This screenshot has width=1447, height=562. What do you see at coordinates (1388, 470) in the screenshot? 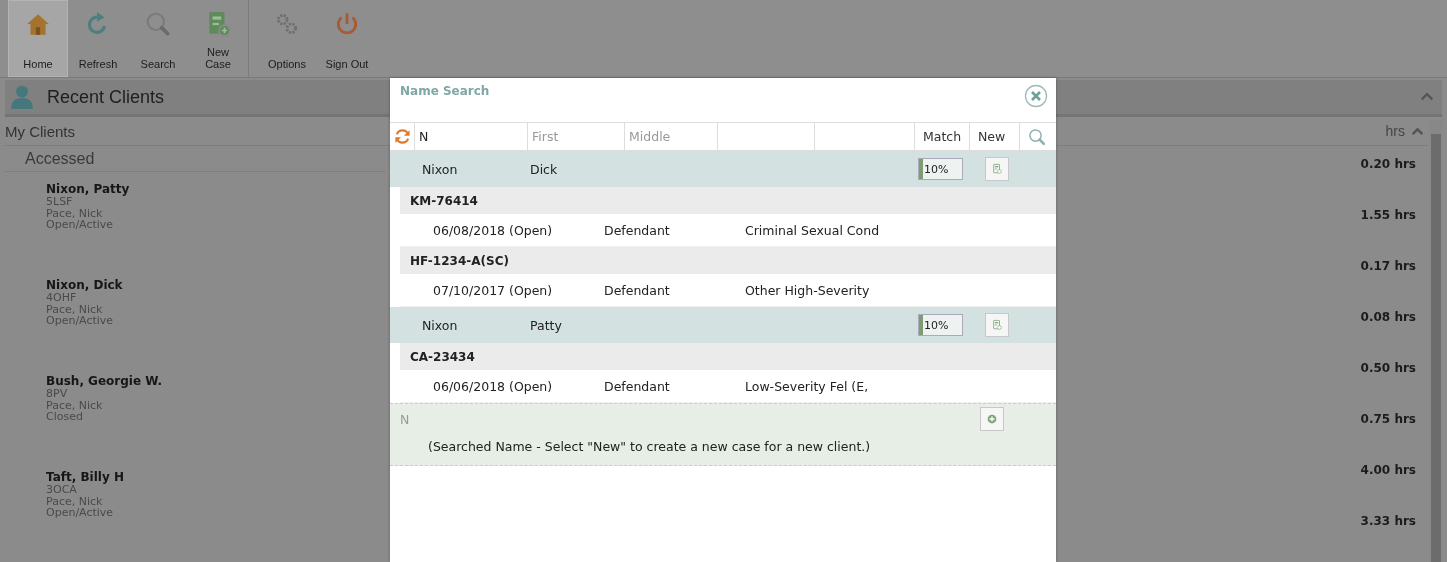
I see `hours-value: 4.00 hrs` at bounding box center [1388, 470].